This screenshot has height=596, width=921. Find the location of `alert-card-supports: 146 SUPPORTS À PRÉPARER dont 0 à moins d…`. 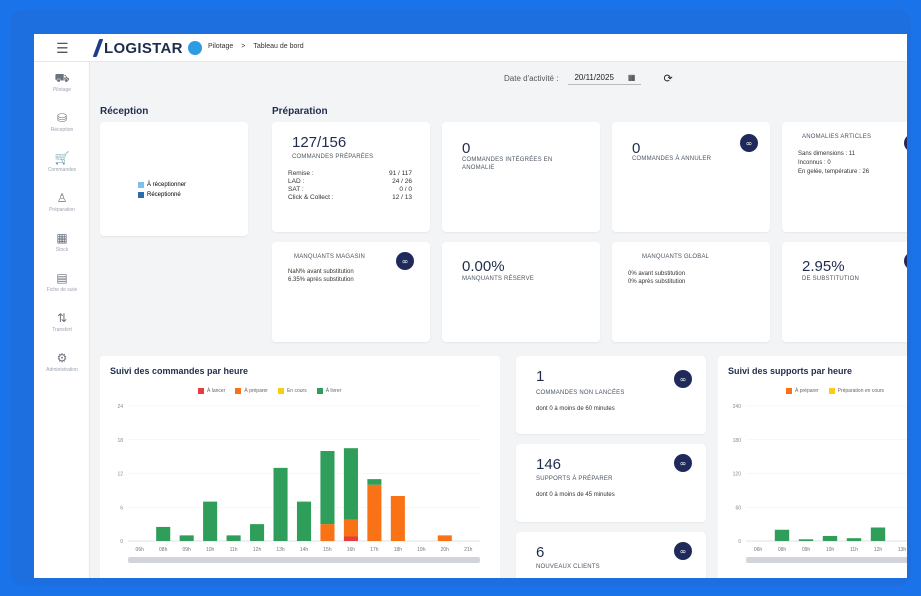

alert-card-supports: 146 SUPPORTS À PRÉPARER dont 0 à moins d… is located at coordinates (611, 483).